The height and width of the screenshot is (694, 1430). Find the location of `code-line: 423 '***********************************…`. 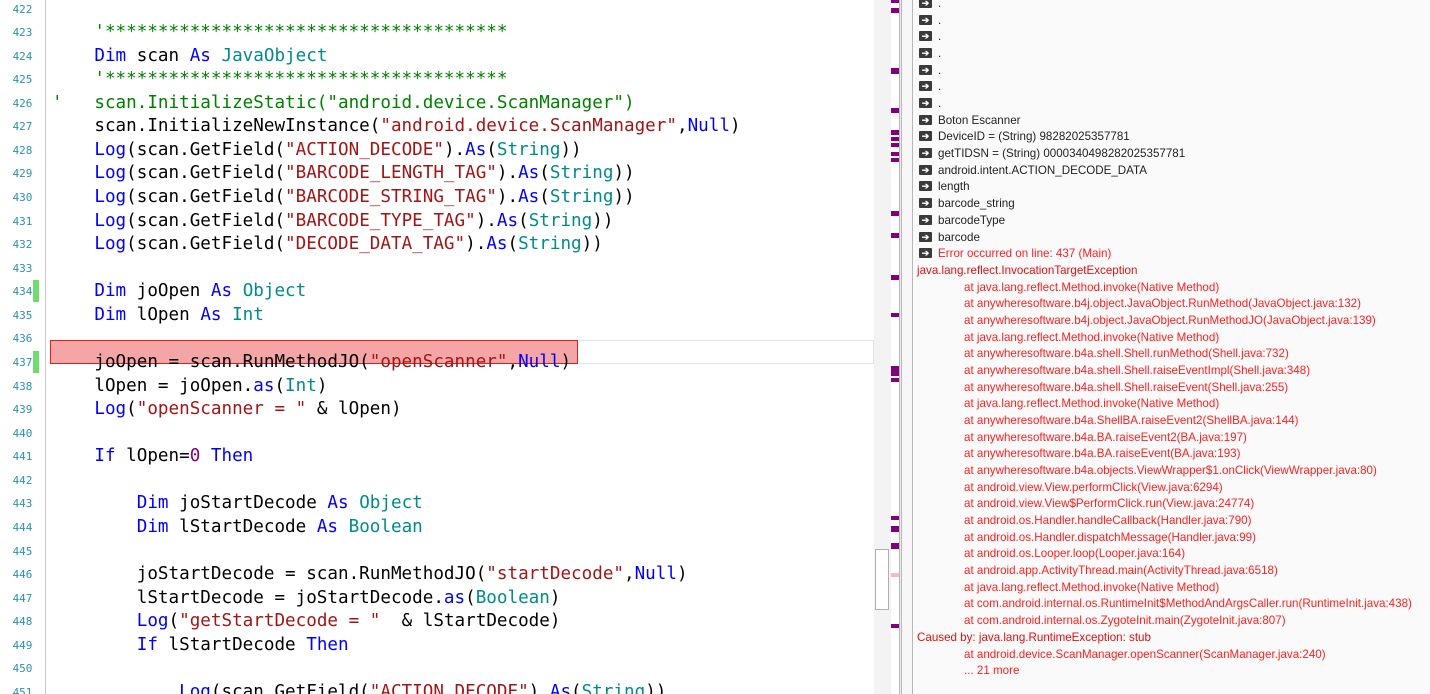

code-line: 423 '***********************************… is located at coordinates (437, 32).